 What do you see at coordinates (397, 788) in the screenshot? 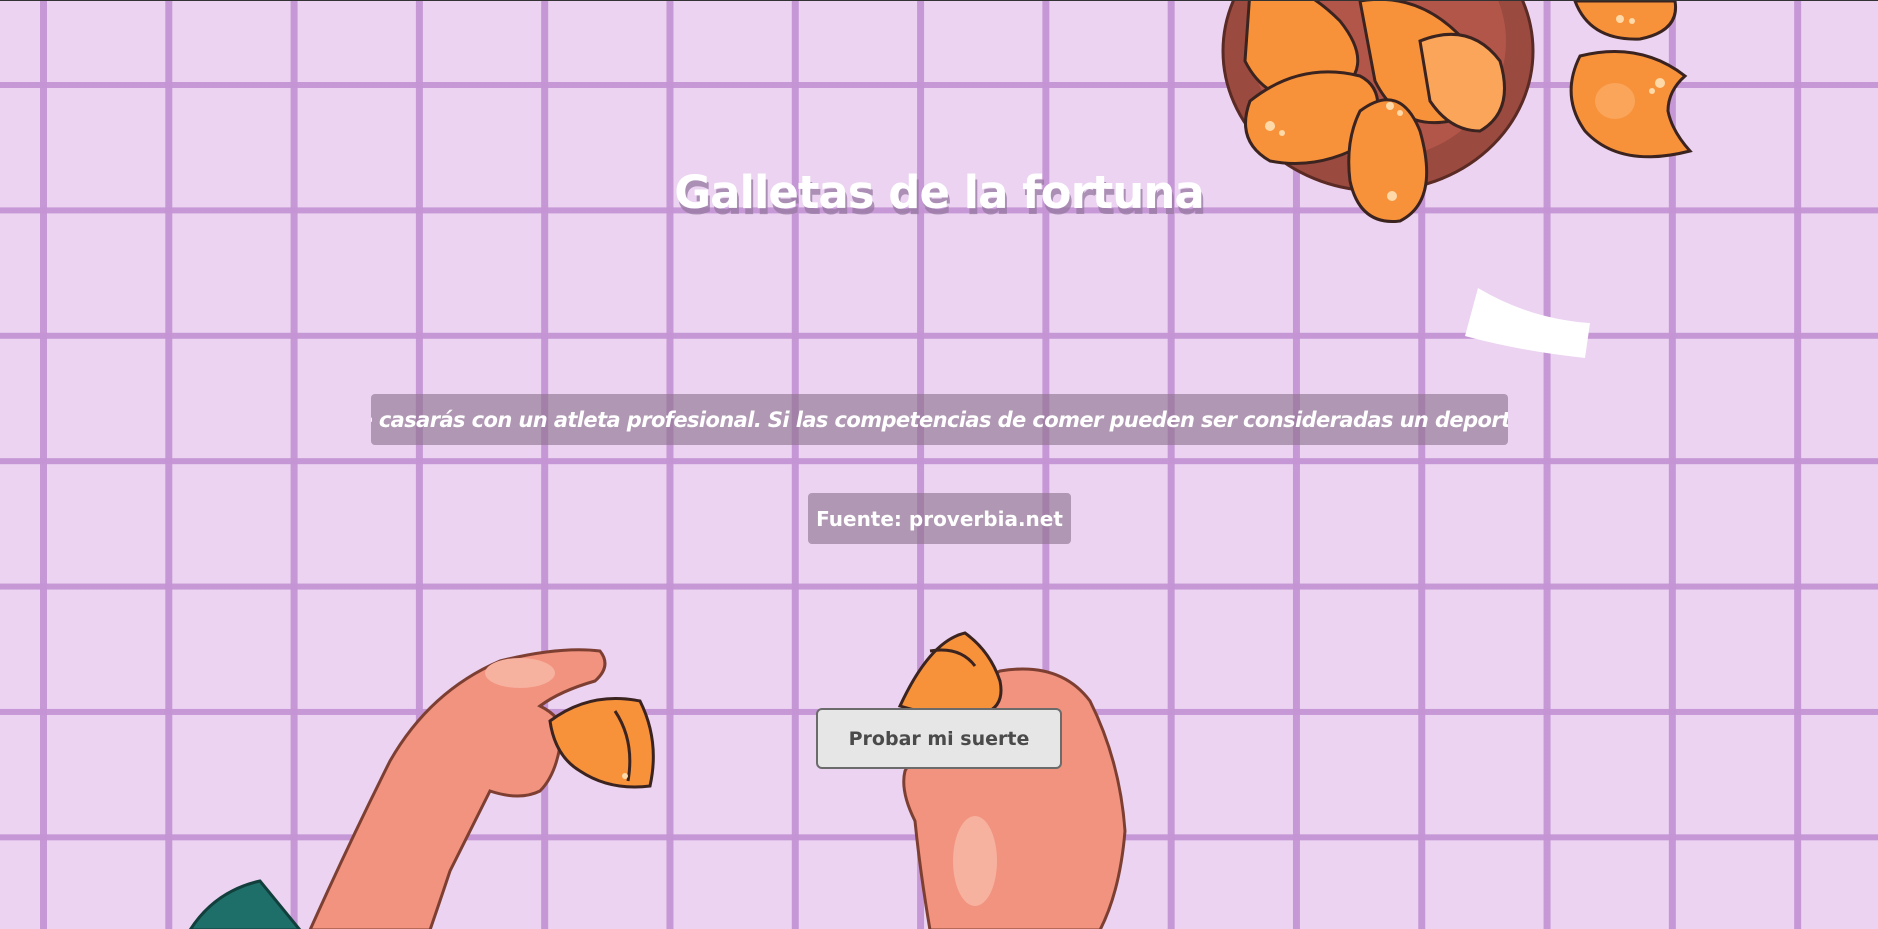
I see `left-hand-holding-cookie-icon` at bounding box center [397, 788].